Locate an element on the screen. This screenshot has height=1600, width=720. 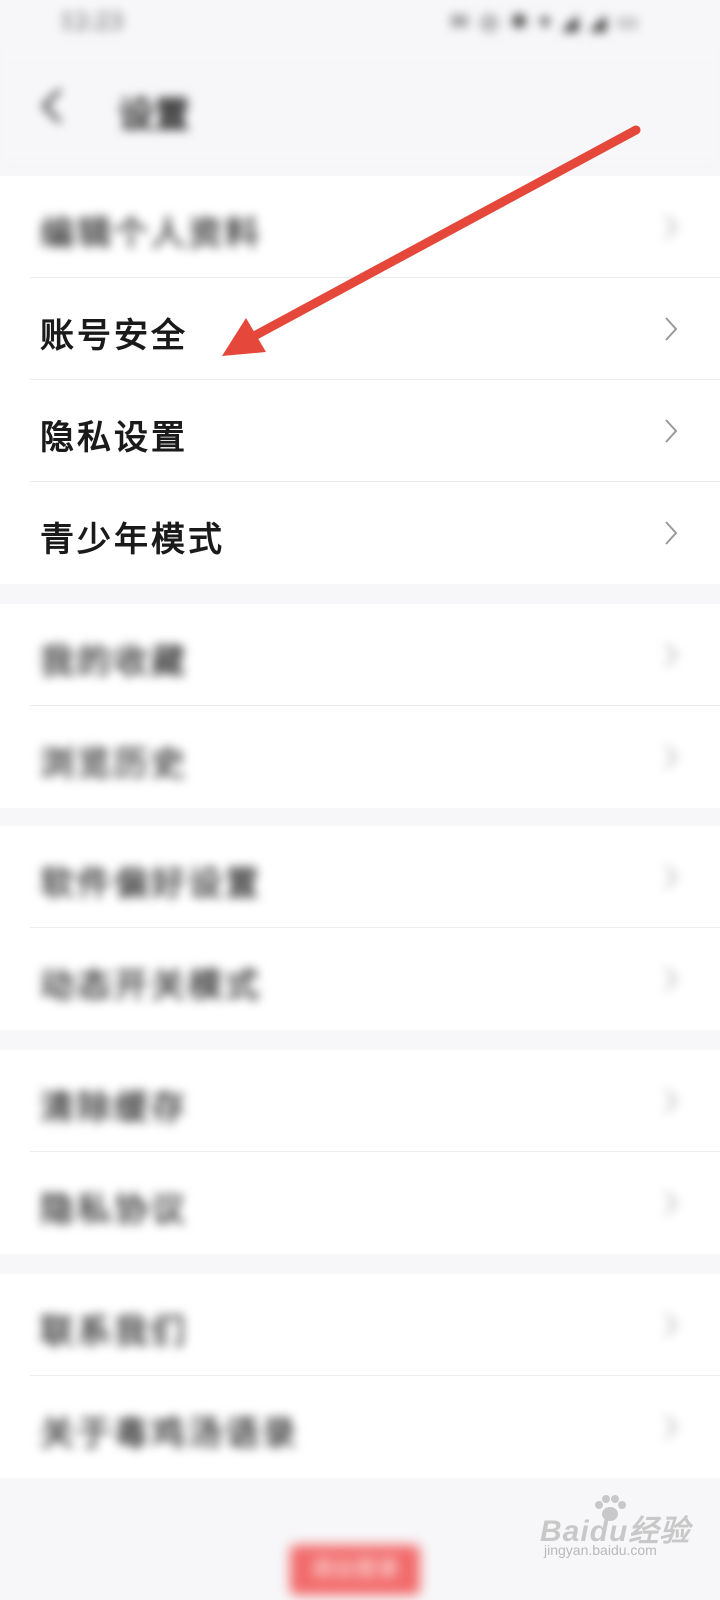
list-item-privacy-settings: 隐私设置 is located at coordinates (360, 431).